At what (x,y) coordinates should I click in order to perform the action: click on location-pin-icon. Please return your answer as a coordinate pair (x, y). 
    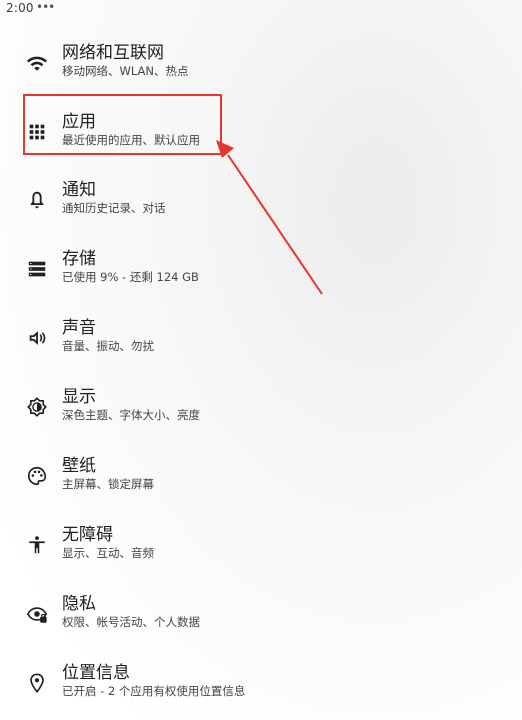
    Looking at the image, I should click on (37, 683).